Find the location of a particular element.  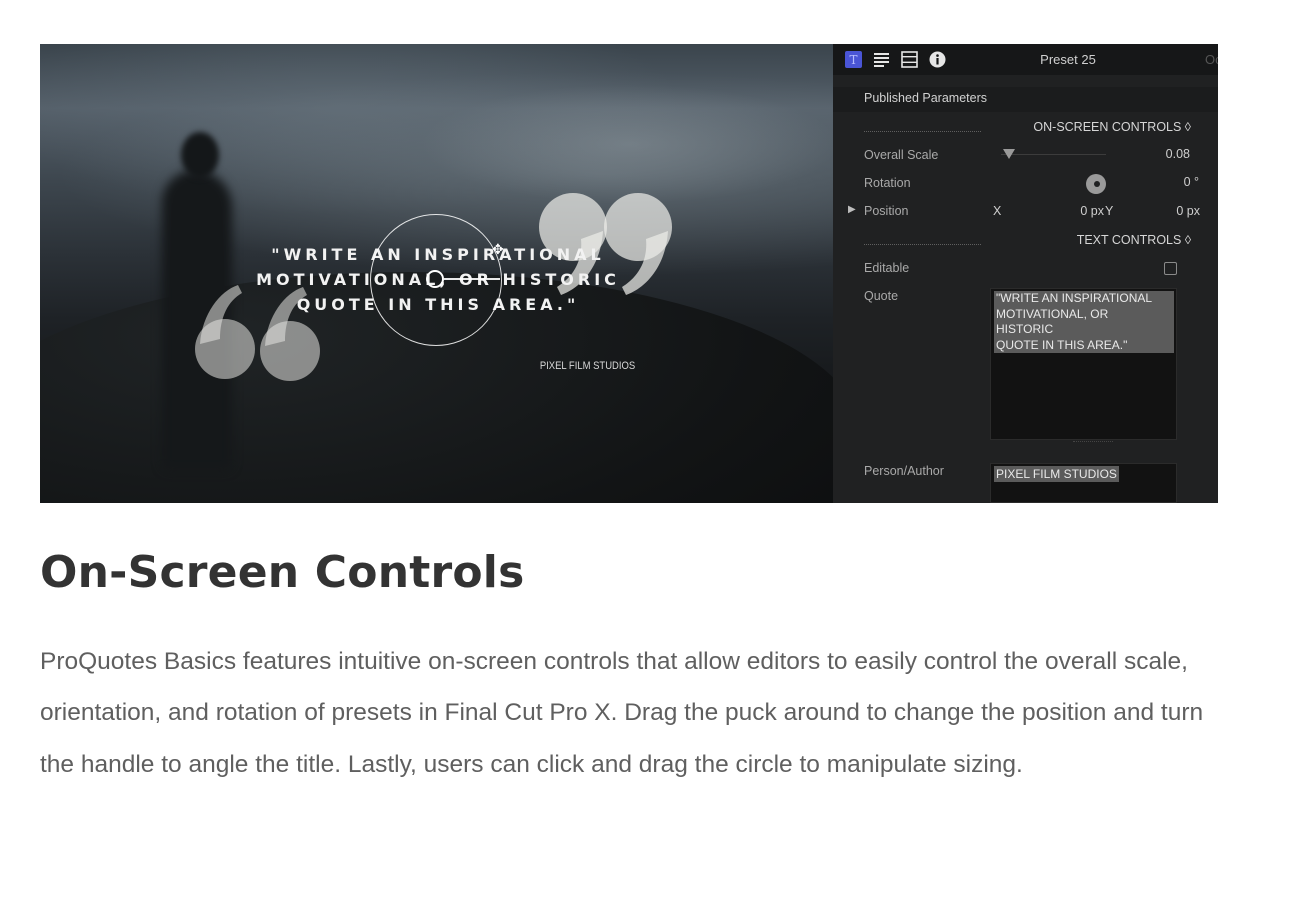

position-label: Position is located at coordinates (886, 211).